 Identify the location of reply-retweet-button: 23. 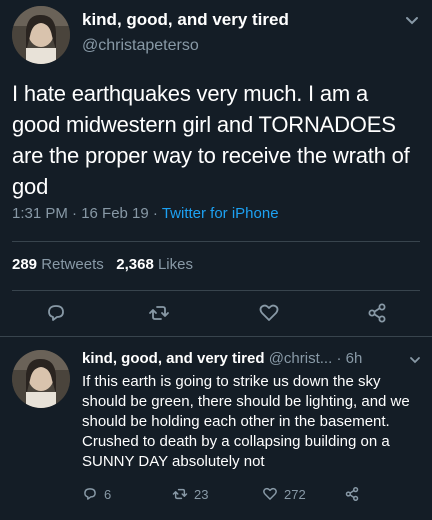
(190, 494).